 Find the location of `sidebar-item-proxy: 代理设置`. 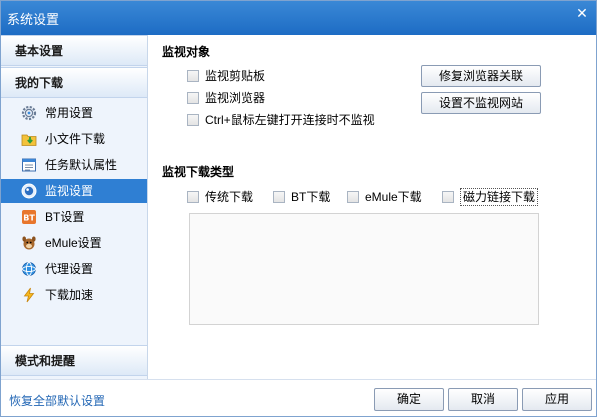

sidebar-item-proxy: 代理设置 is located at coordinates (74, 269).